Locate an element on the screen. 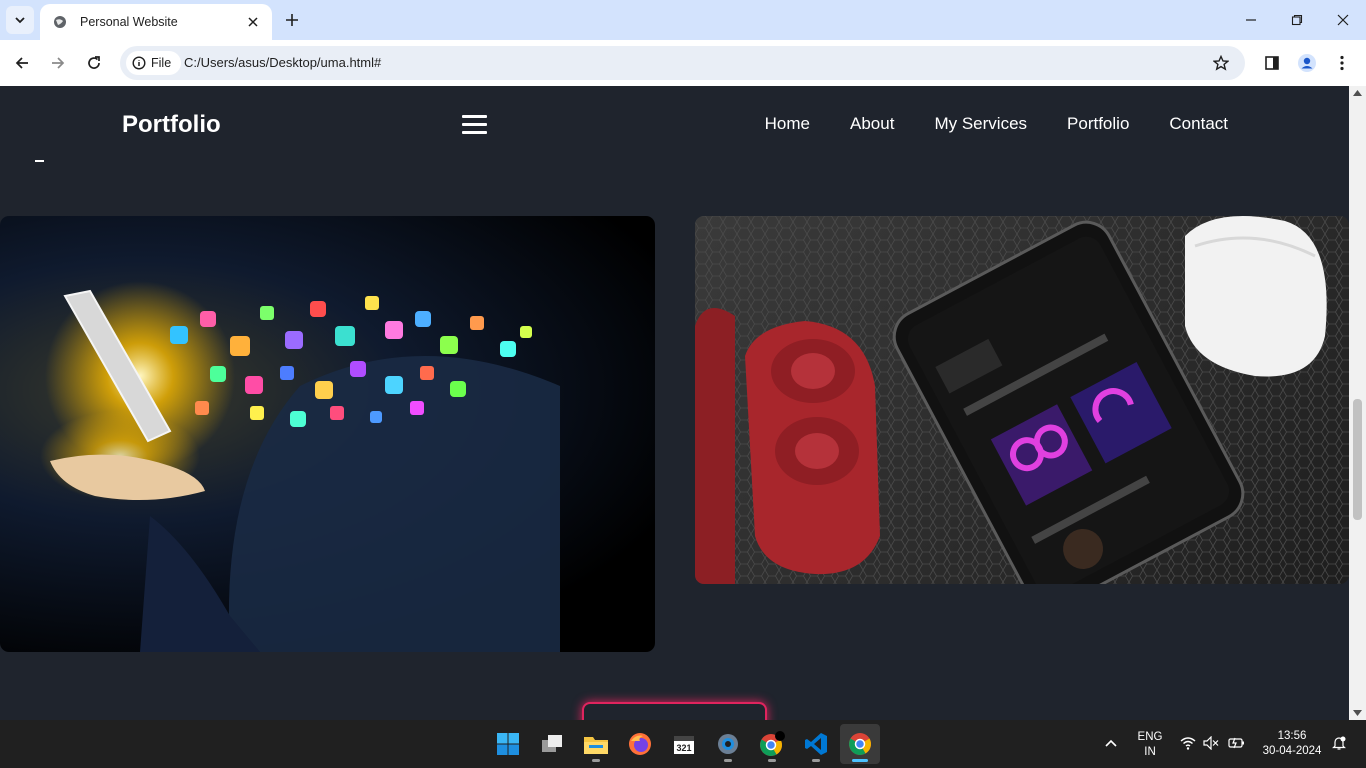 The height and width of the screenshot is (768, 1366). show-hidden-icons-chevron-up-icon is located at coordinates (1111, 745).